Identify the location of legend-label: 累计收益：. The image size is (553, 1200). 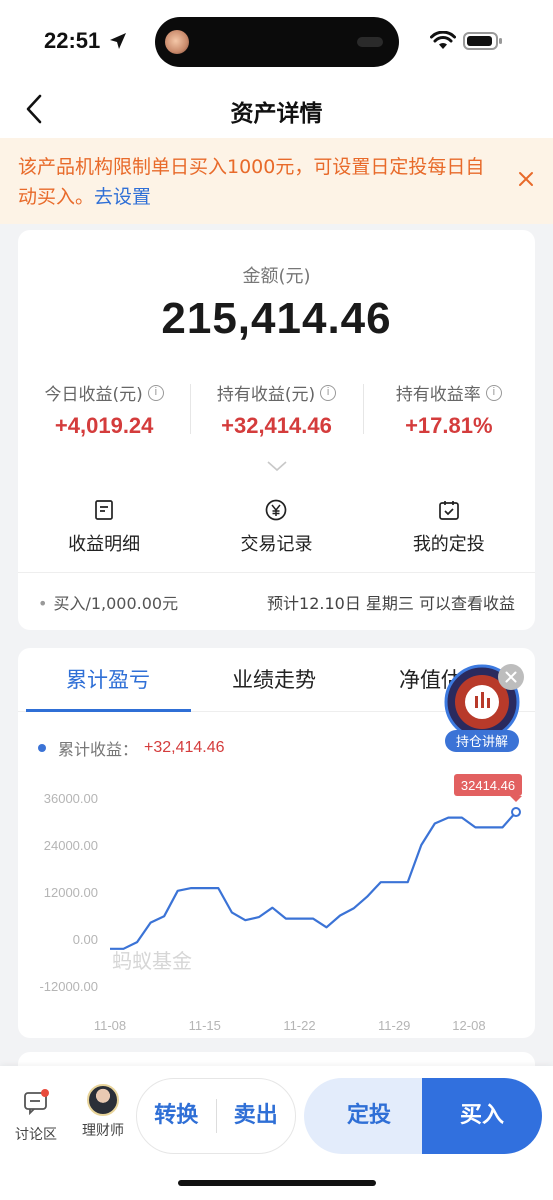
(98, 749).